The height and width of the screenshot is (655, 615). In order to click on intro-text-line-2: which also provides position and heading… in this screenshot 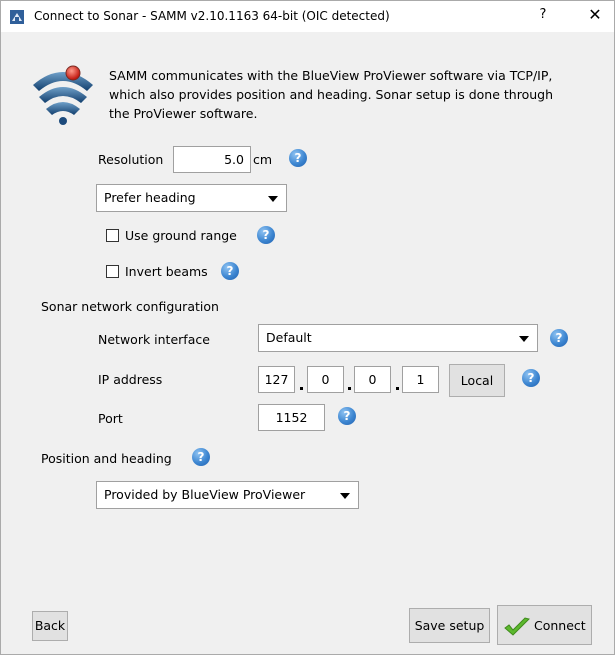, I will do `click(331, 94)`.